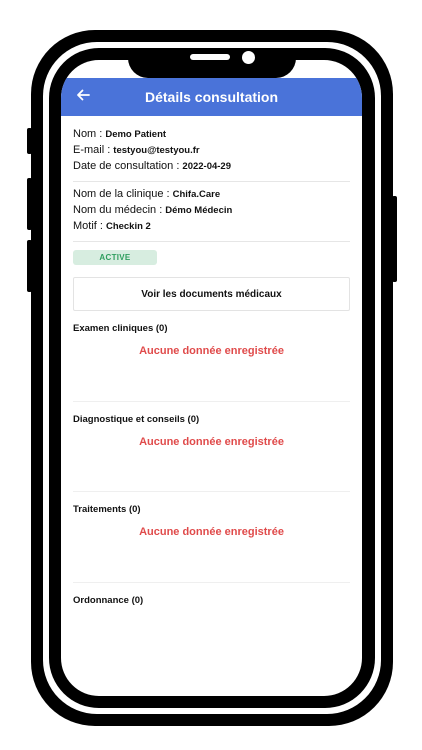 Image resolution: width=422 pixels, height=750 pixels. I want to click on phone-speaker, so click(210, 57).